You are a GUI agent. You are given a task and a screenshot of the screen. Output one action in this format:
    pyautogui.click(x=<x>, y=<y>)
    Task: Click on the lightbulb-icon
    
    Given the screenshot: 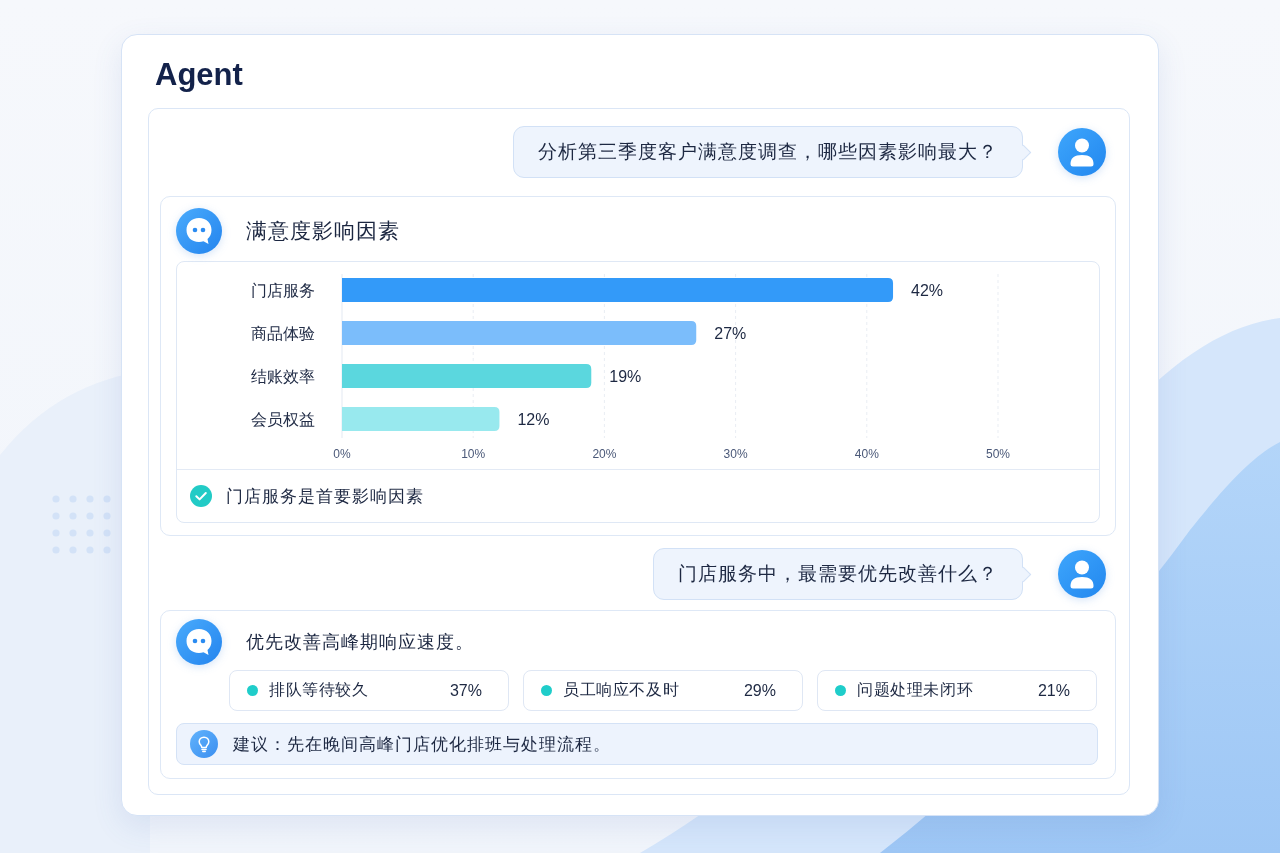 What is the action you would take?
    pyautogui.click(x=204, y=744)
    